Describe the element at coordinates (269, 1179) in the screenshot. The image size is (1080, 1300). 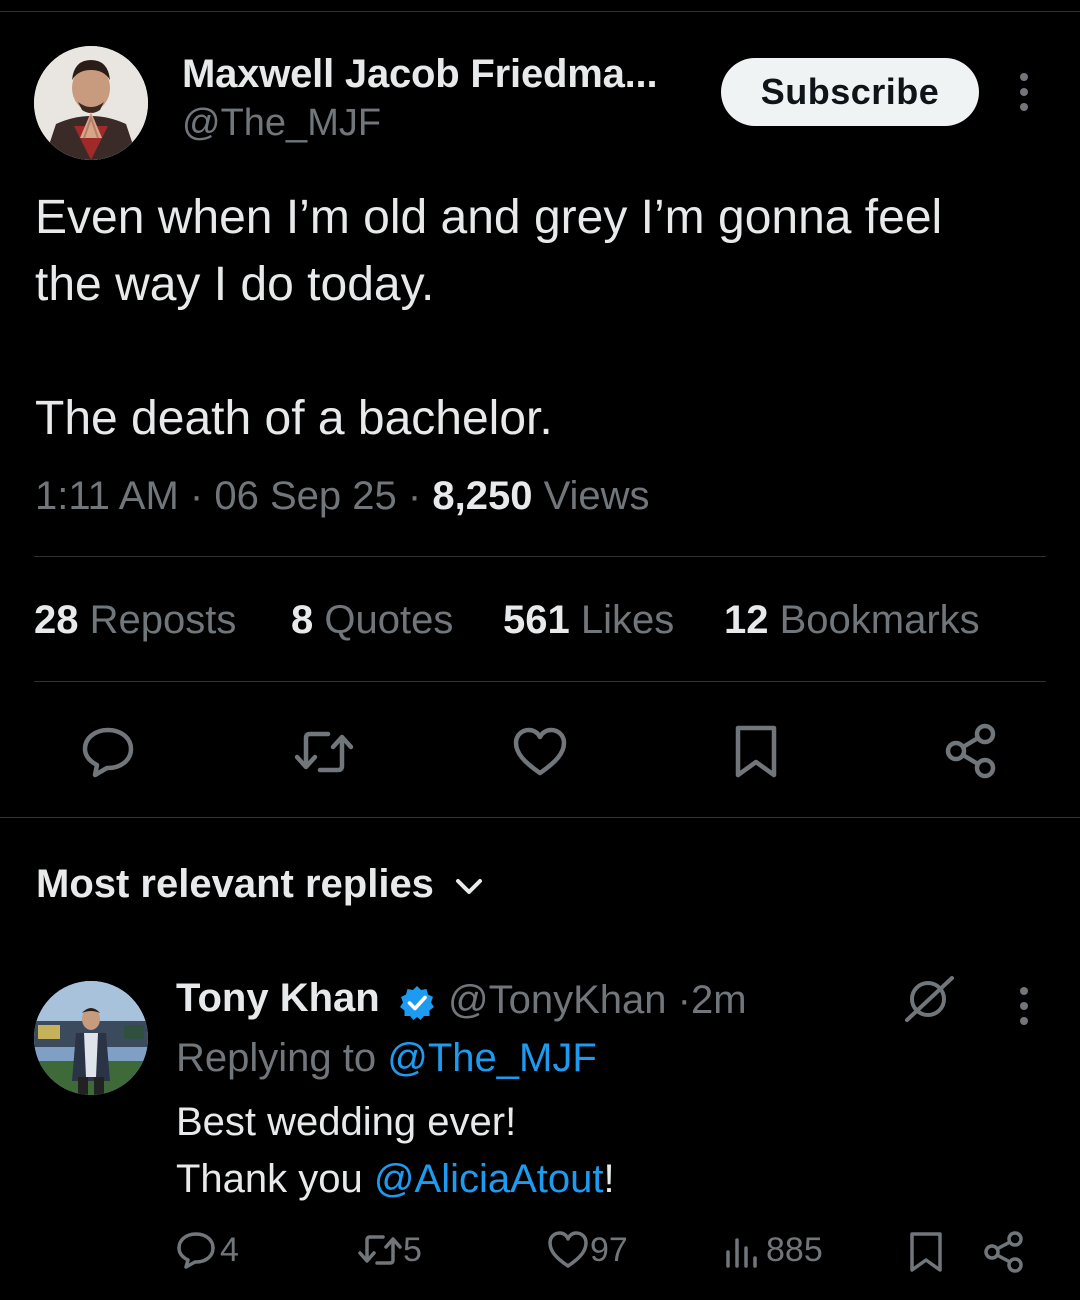
I see `reply-text-prefix: Thank you` at that location.